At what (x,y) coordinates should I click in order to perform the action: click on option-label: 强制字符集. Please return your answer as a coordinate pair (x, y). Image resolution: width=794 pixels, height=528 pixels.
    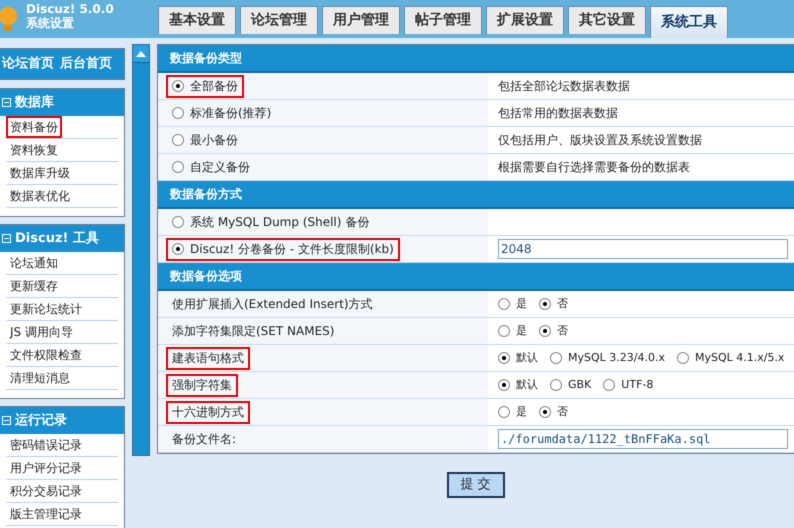
    Looking at the image, I should click on (202, 385).